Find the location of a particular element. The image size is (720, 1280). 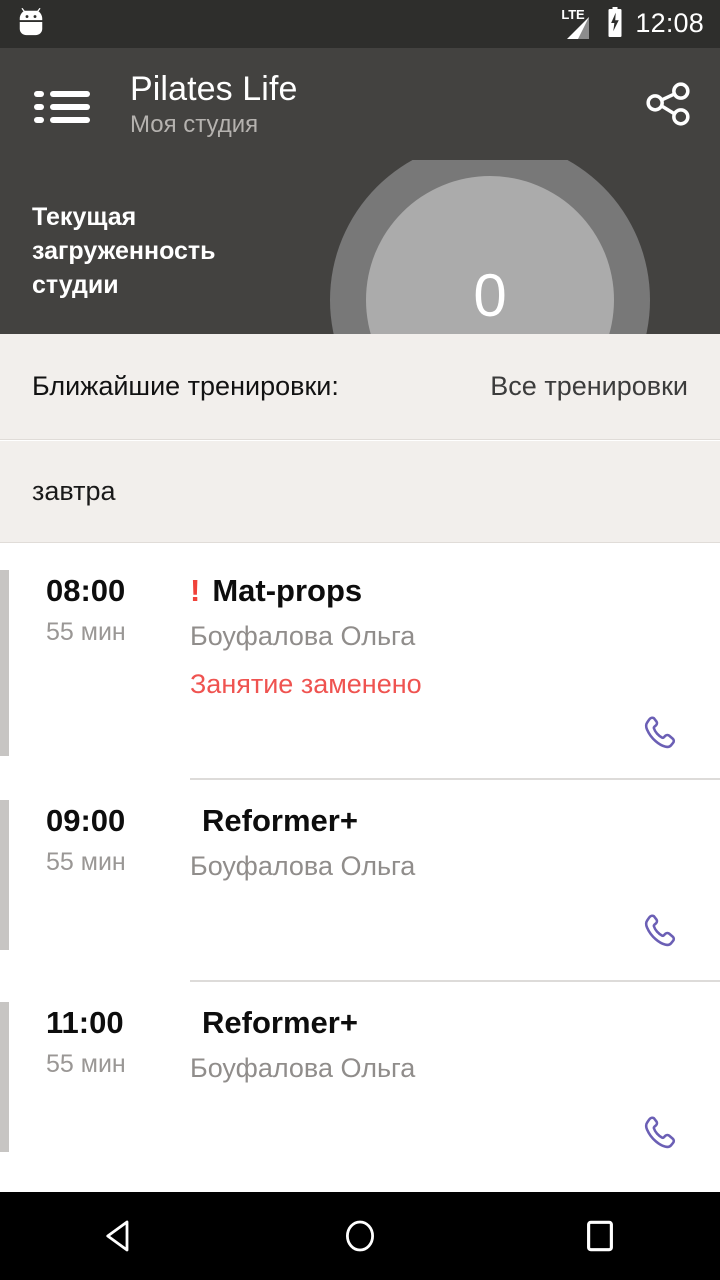

android-nav-bar is located at coordinates (360, 1236).